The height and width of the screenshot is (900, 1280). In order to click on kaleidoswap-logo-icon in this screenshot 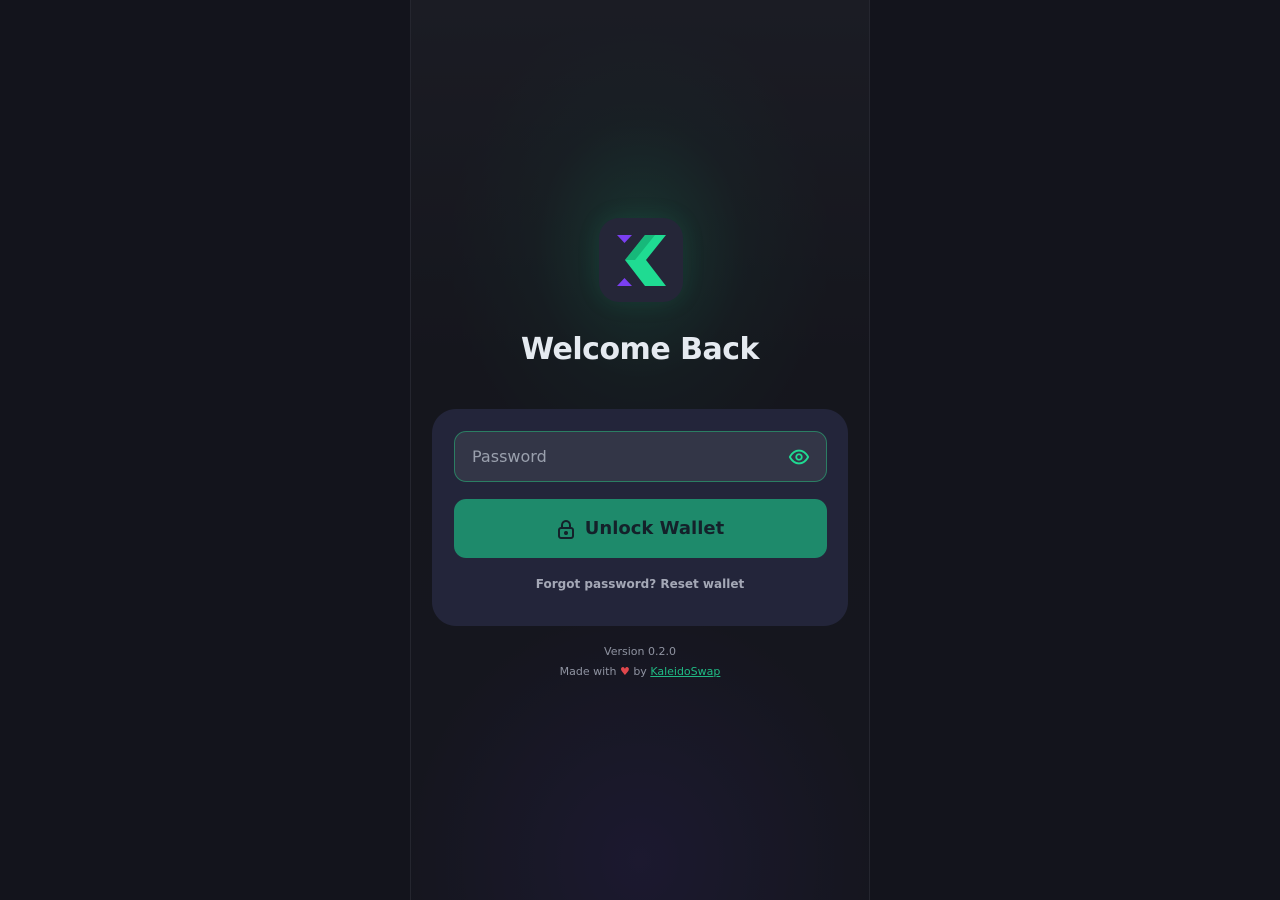, I will do `click(641, 260)`.